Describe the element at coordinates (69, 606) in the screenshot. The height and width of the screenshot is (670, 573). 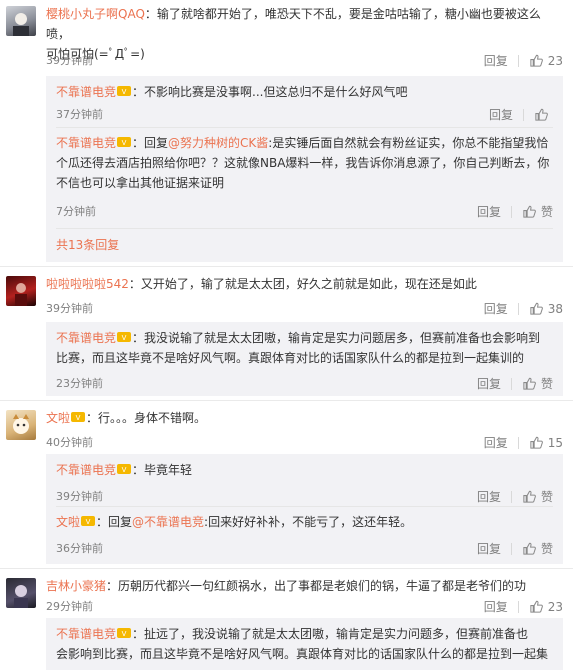
I see `timestamp: 29分钟前` at that location.